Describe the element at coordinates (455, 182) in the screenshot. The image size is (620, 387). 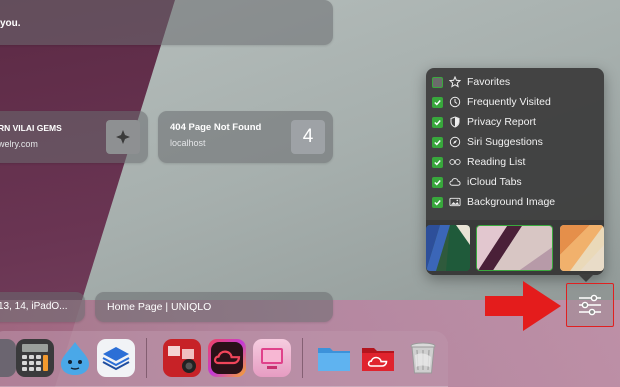
I see `cloud-icon` at that location.